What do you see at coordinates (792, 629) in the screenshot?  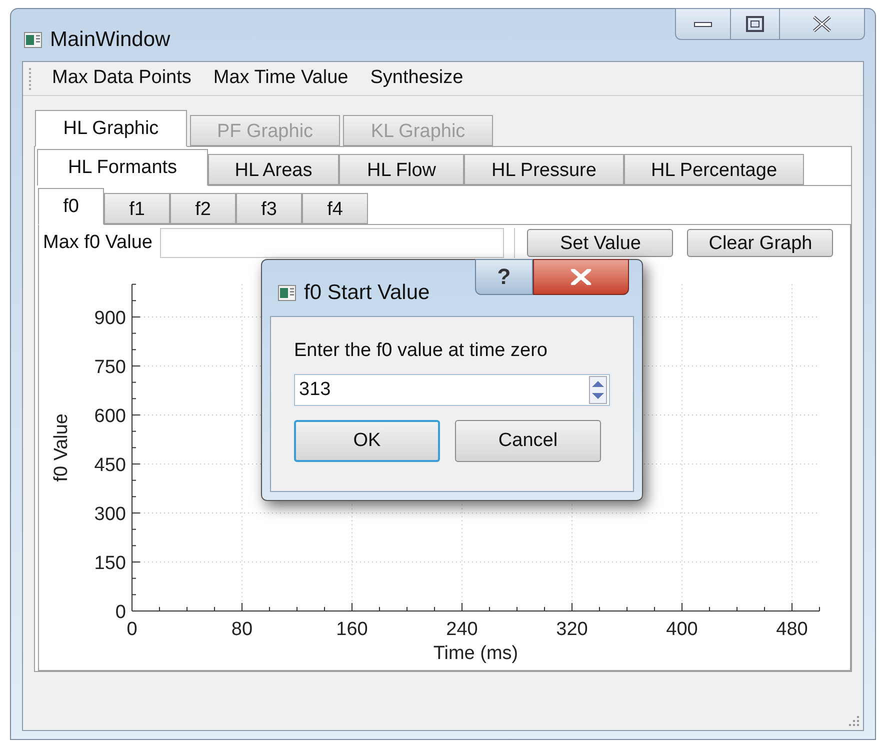 I see `axis-tick-label: 480` at bounding box center [792, 629].